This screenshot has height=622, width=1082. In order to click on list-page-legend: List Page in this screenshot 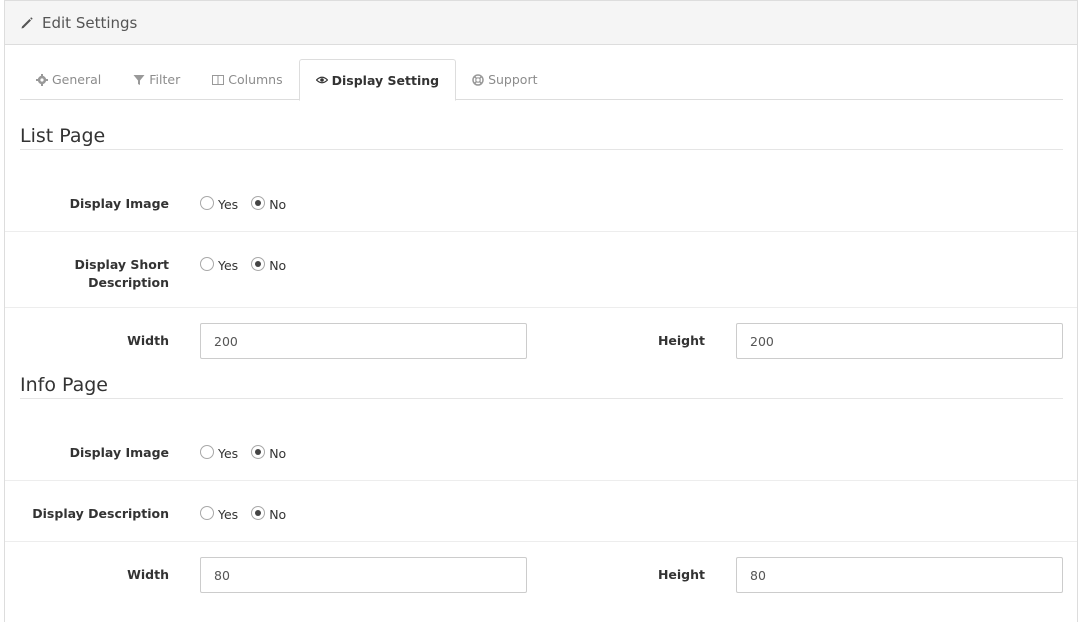, I will do `click(541, 137)`.